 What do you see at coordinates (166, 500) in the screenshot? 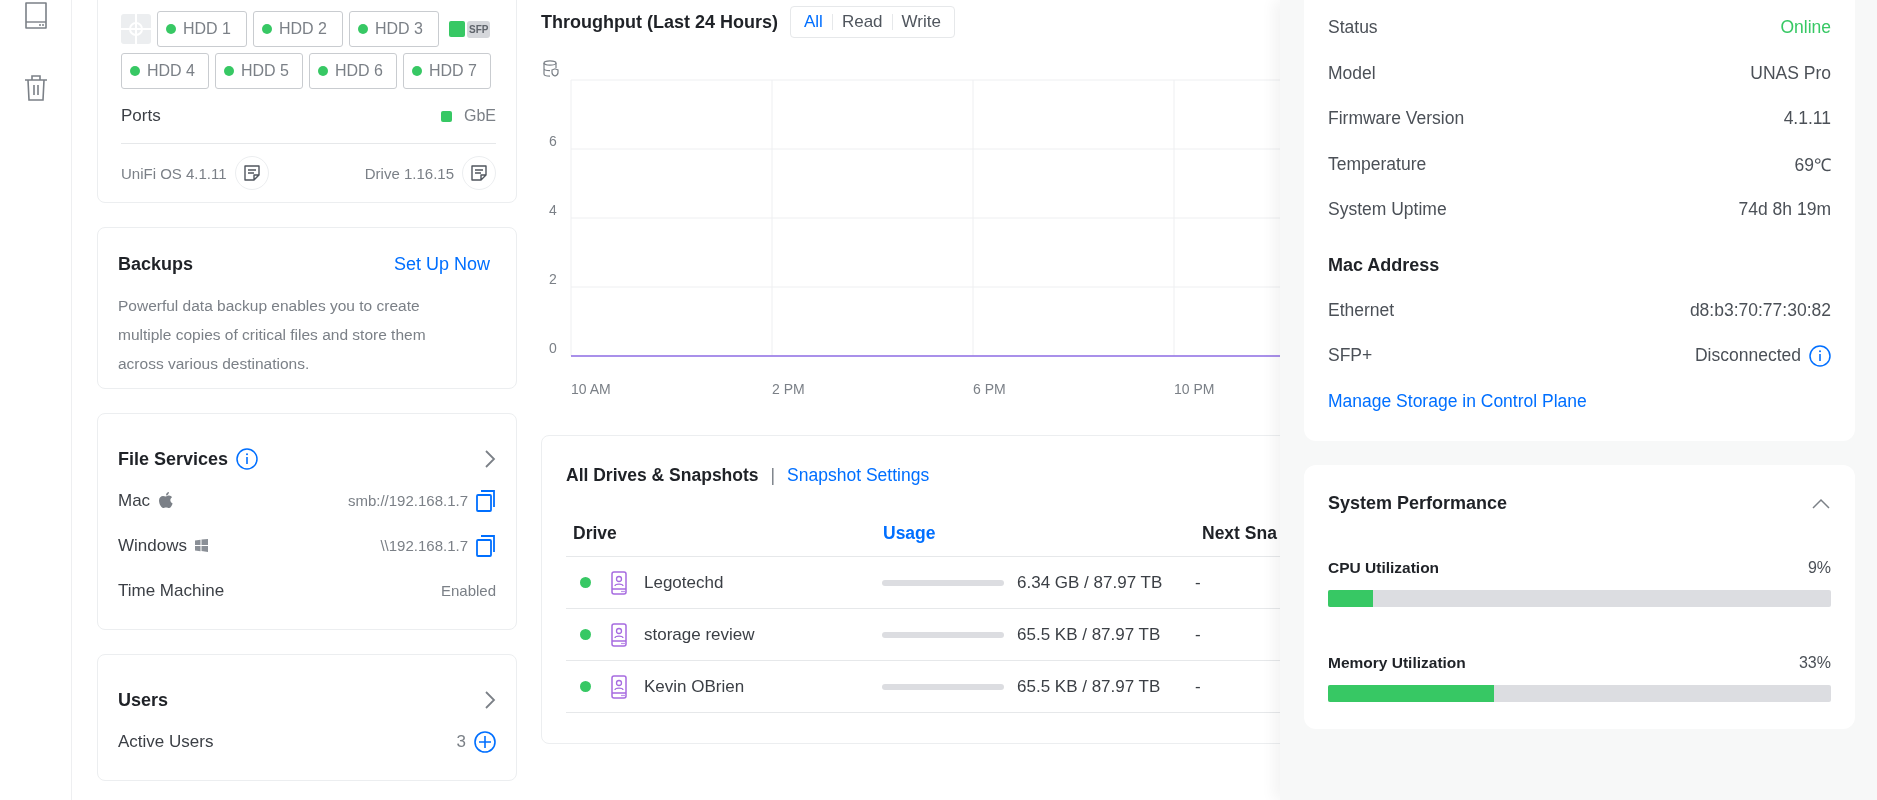
I see `apple-icon` at bounding box center [166, 500].